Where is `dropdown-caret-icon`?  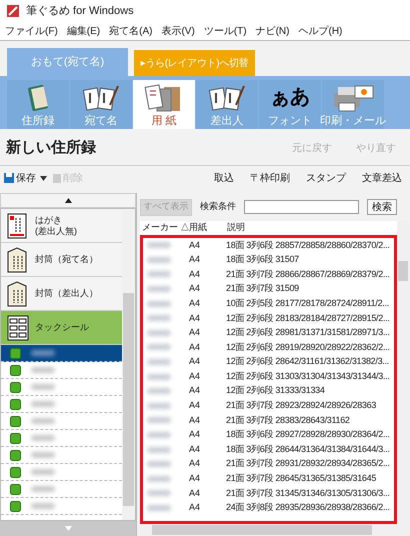
dropdown-caret-icon is located at coordinates (43, 178).